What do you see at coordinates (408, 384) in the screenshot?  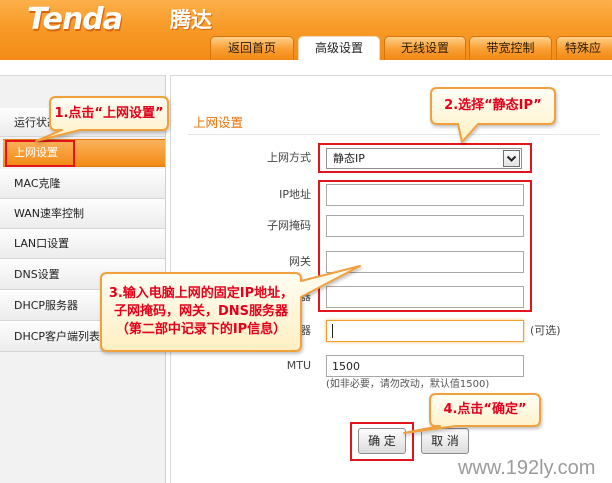 I see `mtu-hint: (如非必要，请勿改动，默认值1500)` at bounding box center [408, 384].